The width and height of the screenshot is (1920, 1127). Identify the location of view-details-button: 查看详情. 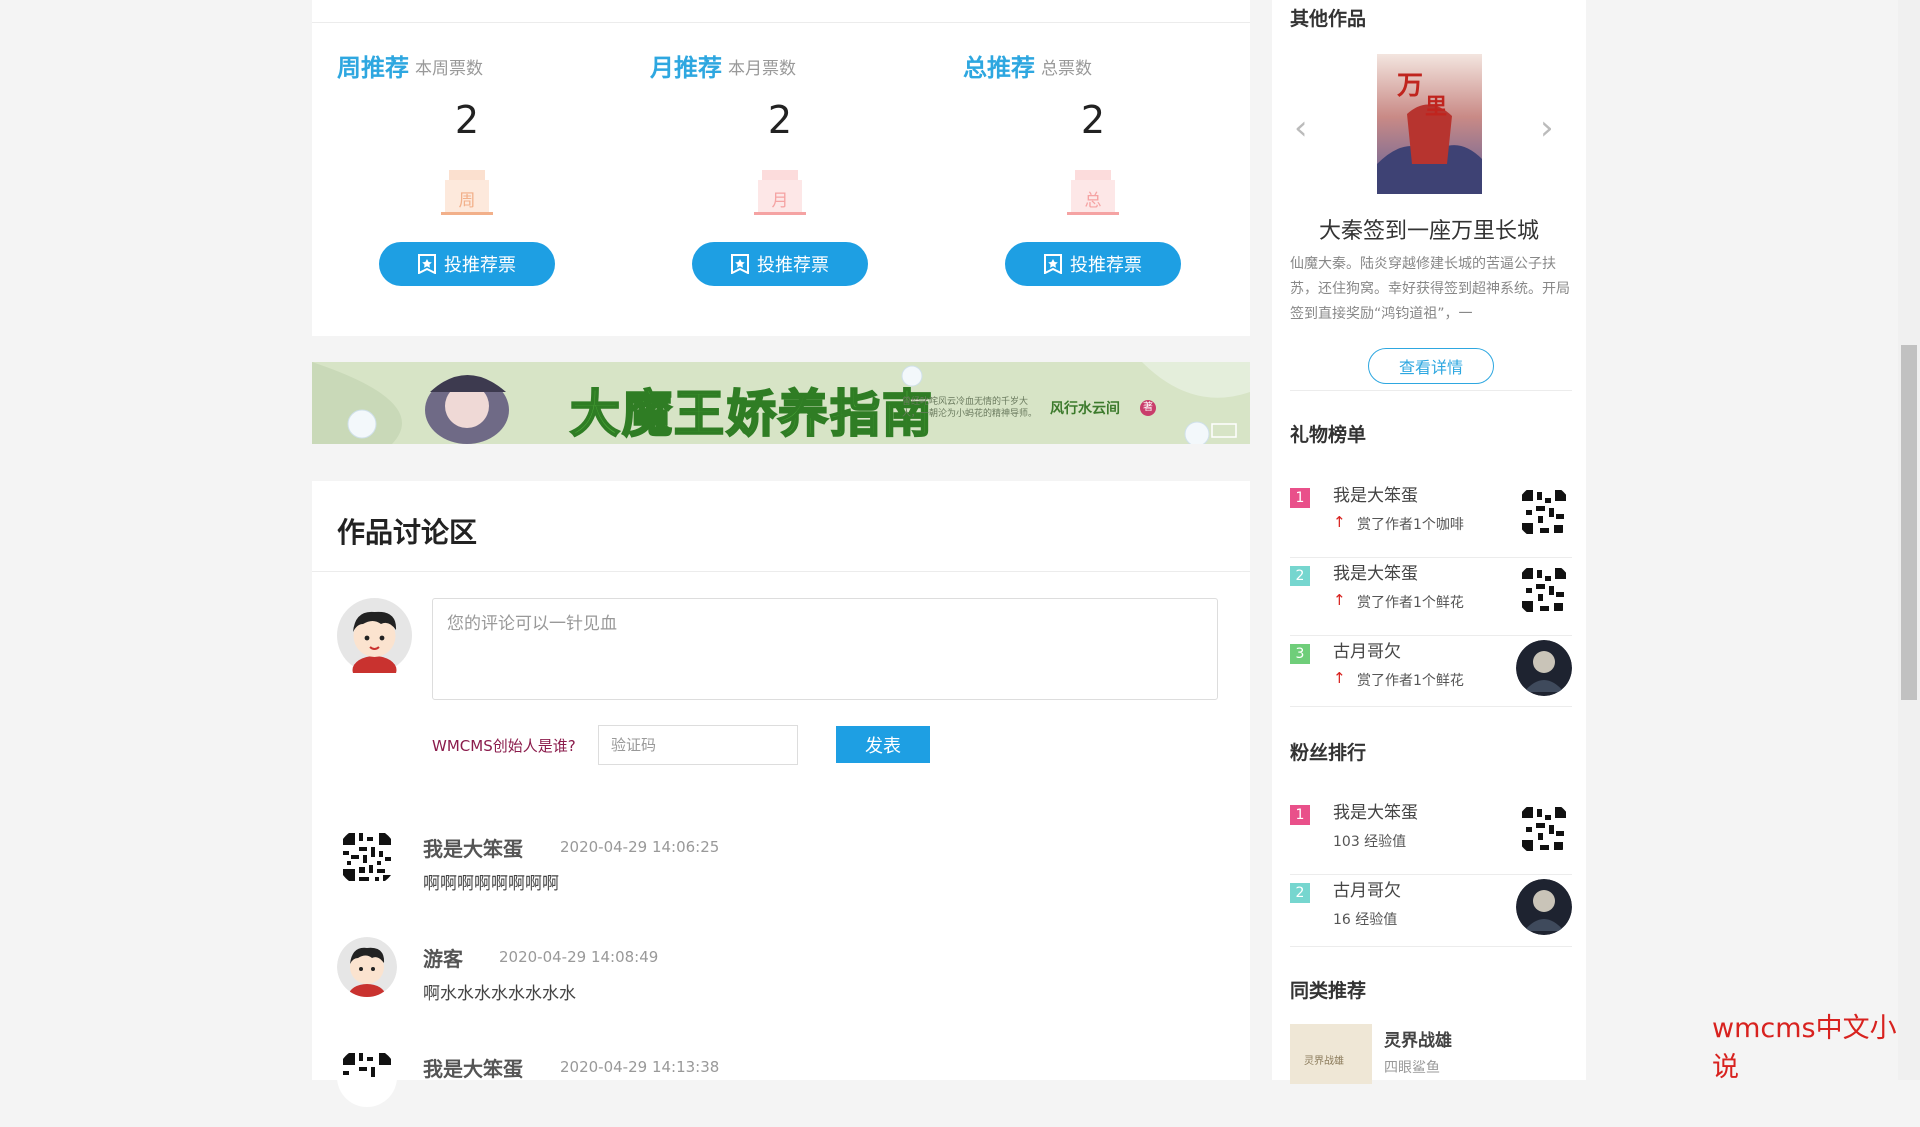
(1431, 366).